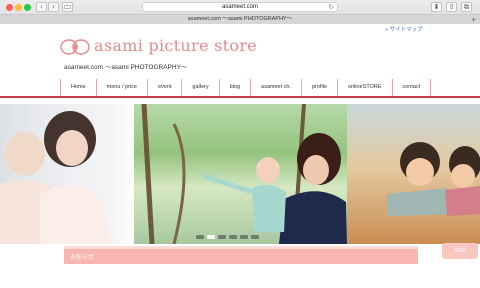 The image size is (480, 288). I want to click on hero-photo-left, so click(56, 174).